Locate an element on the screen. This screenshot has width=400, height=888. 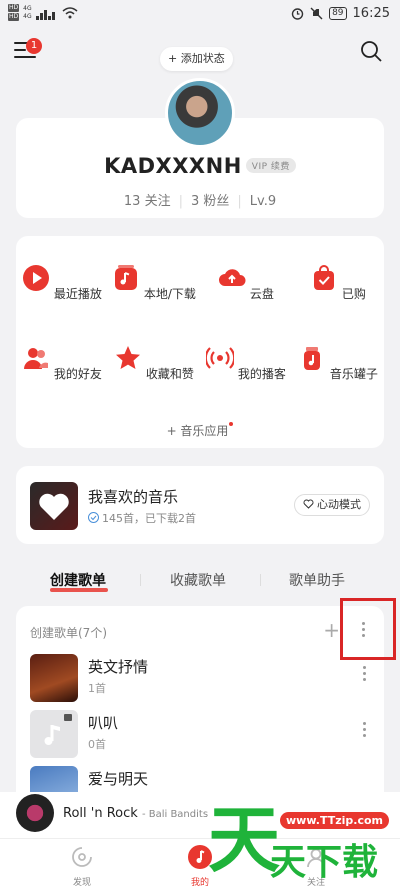
hd-label-bottom: HD is located at coordinates (14, 17).